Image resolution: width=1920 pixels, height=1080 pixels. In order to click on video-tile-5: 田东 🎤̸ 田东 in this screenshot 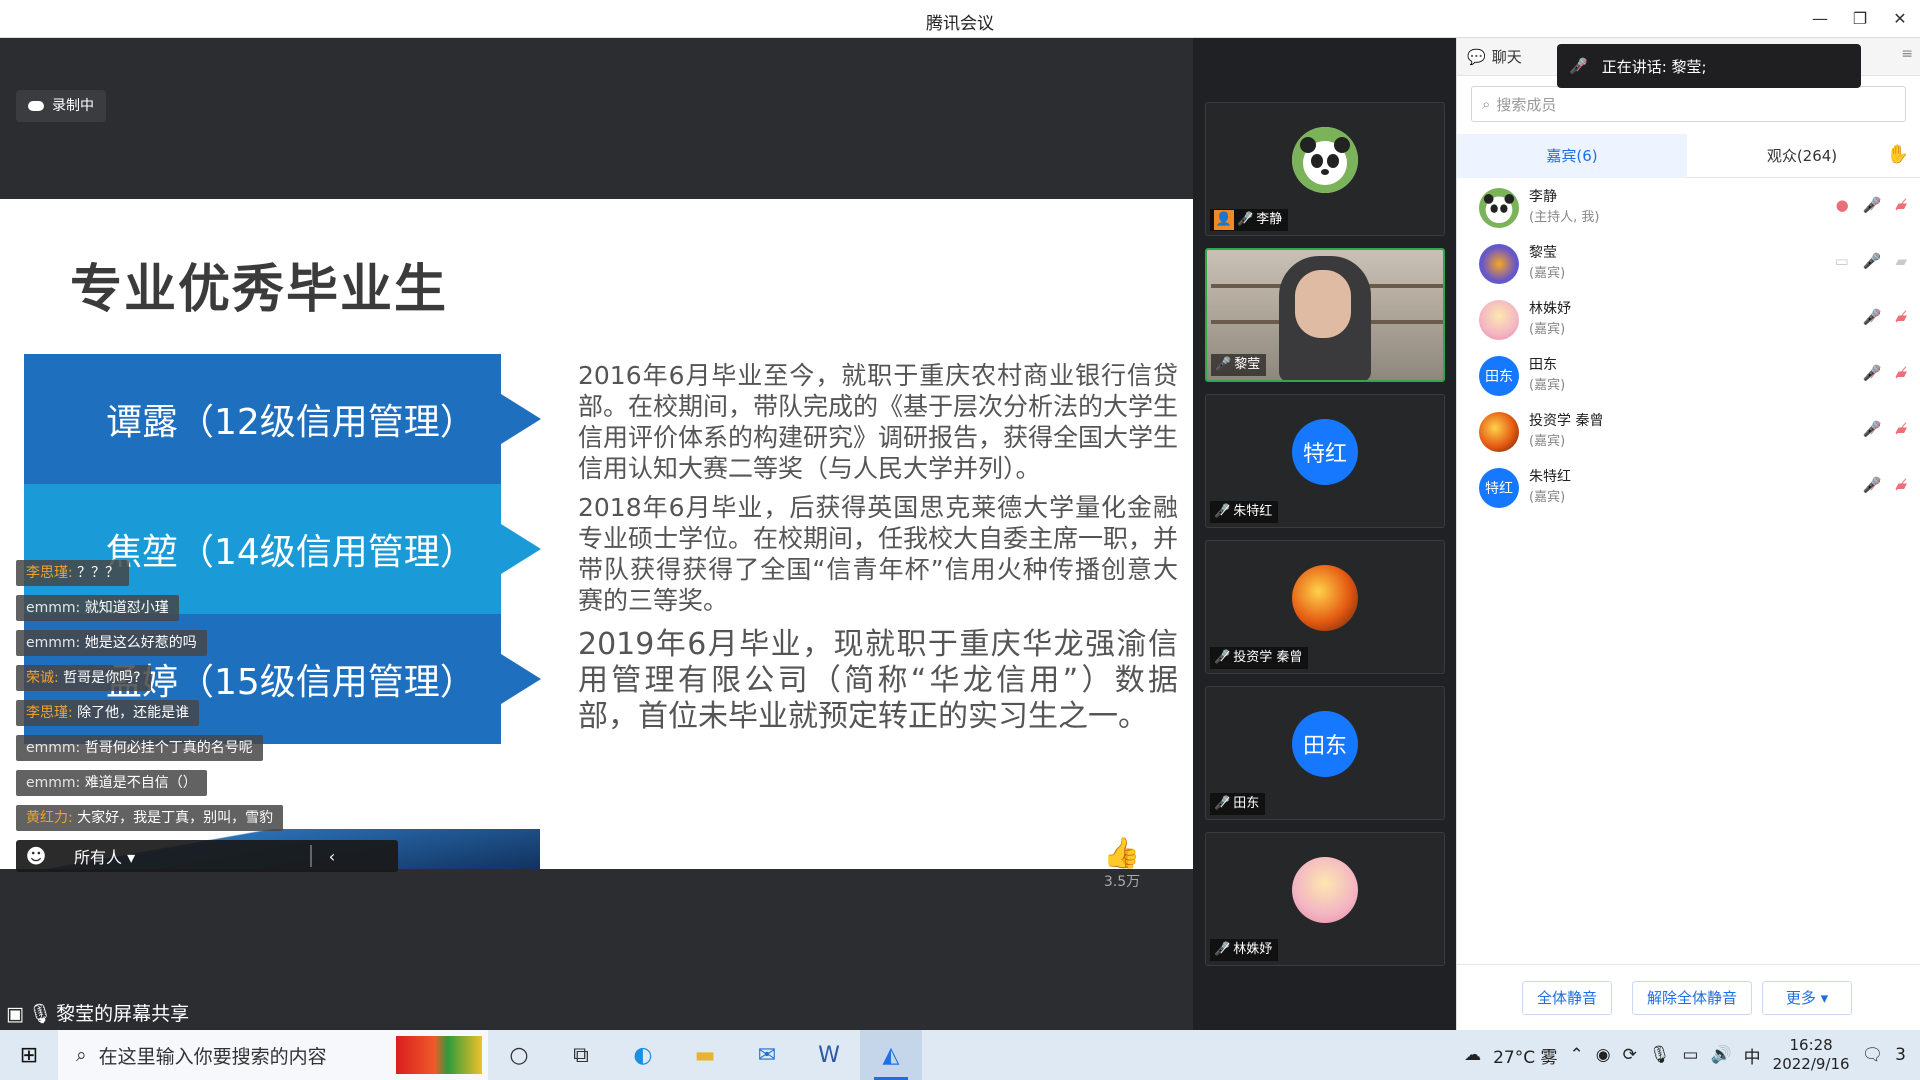, I will do `click(1325, 753)`.